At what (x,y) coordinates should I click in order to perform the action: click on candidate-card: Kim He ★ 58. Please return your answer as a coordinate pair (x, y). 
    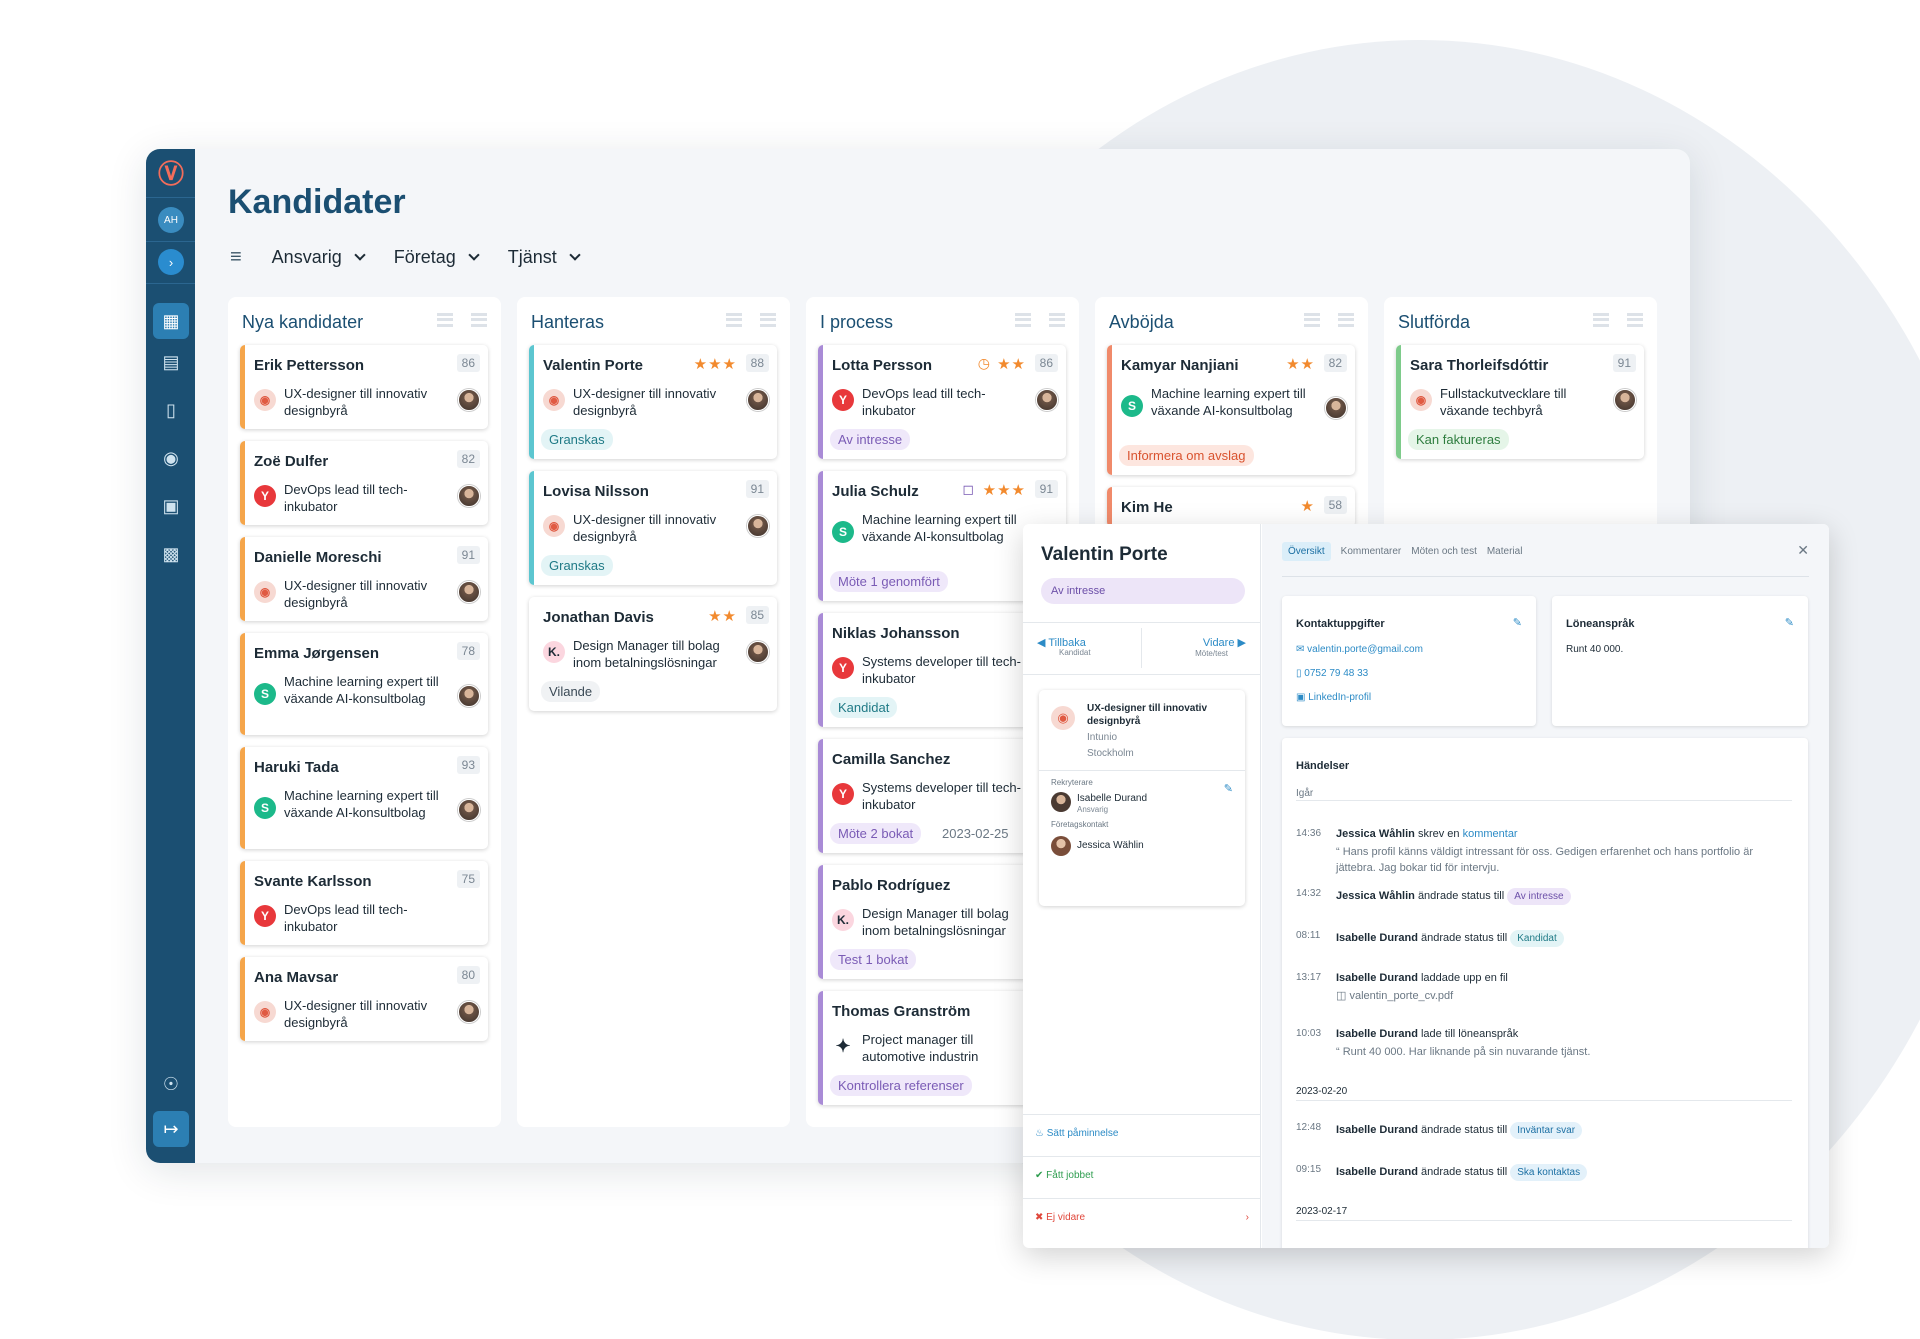
    Looking at the image, I should click on (1231, 507).